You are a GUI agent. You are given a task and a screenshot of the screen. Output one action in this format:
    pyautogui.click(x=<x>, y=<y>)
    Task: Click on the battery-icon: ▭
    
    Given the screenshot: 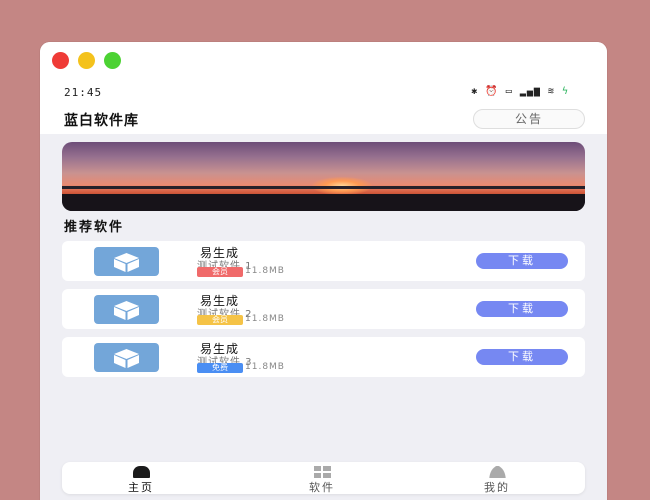 What is the action you would take?
    pyautogui.click(x=509, y=91)
    